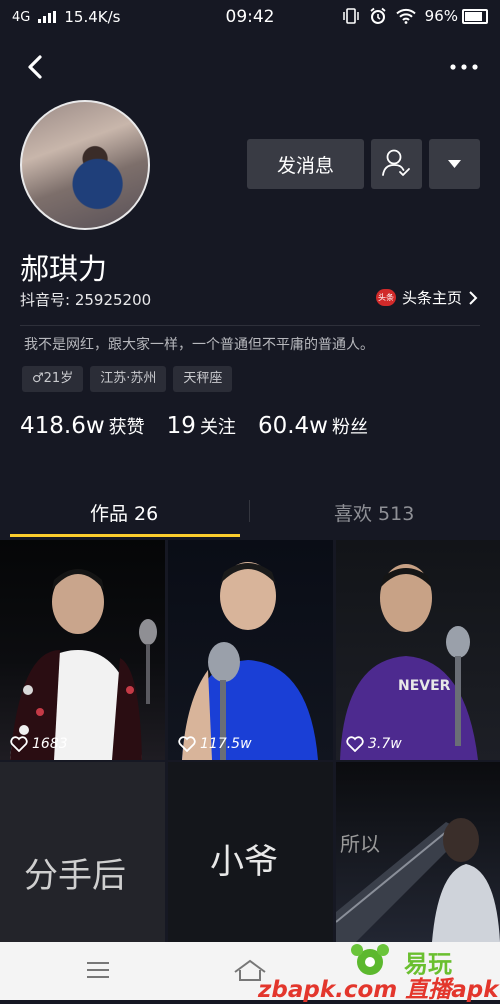  I want to click on video-like-count: 117.5w, so click(215, 744).